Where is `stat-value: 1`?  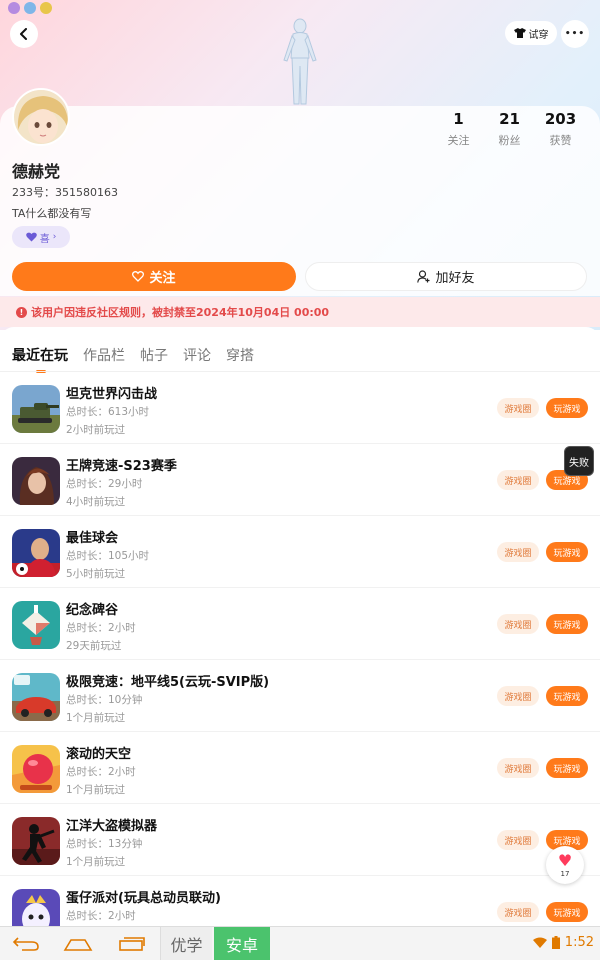
stat-value: 1 is located at coordinates (458, 119).